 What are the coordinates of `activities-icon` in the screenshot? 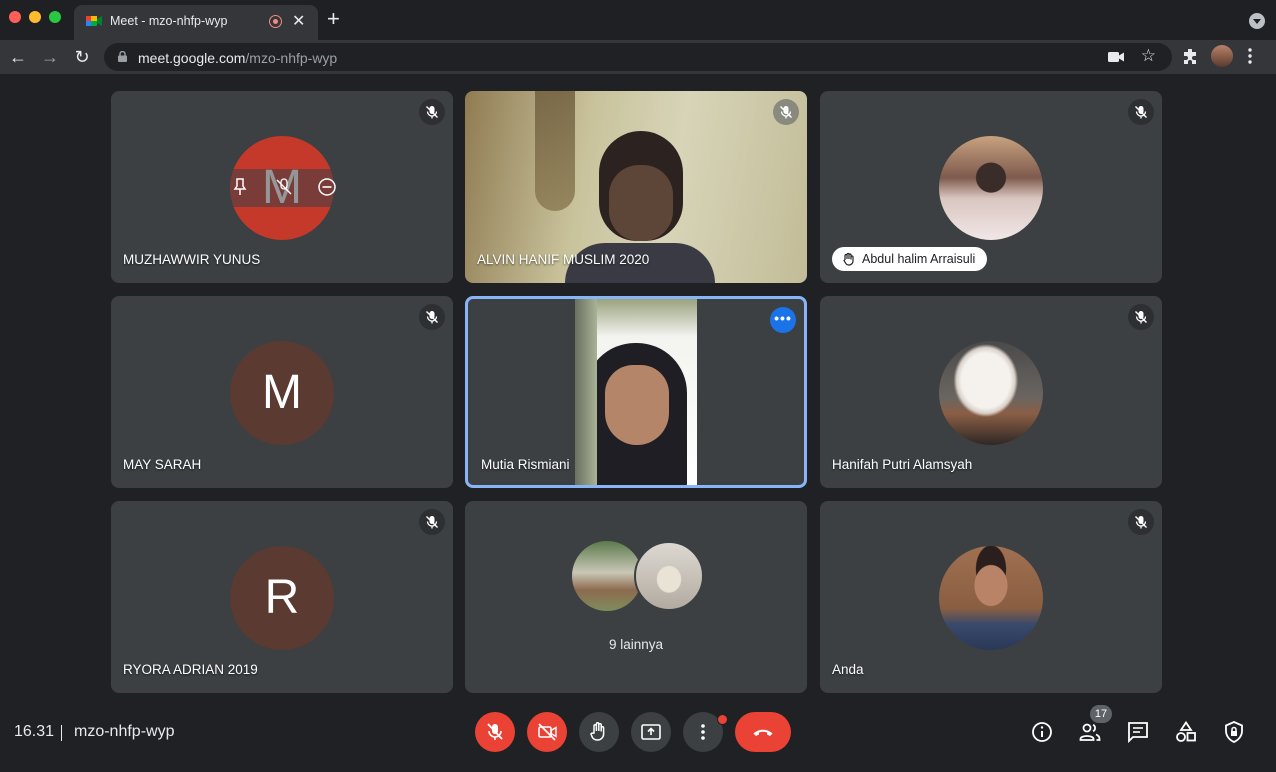 It's located at (1186, 732).